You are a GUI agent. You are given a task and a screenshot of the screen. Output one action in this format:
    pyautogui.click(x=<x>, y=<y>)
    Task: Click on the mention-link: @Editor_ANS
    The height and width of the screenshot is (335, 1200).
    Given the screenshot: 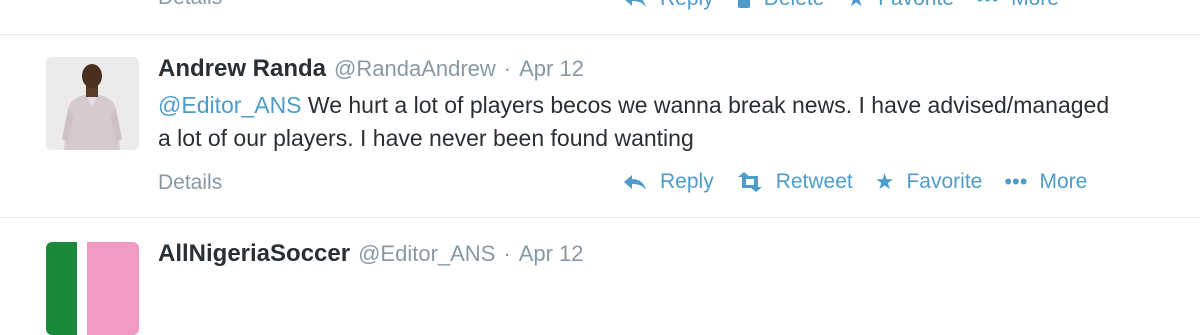 What is the action you would take?
    pyautogui.click(x=230, y=105)
    